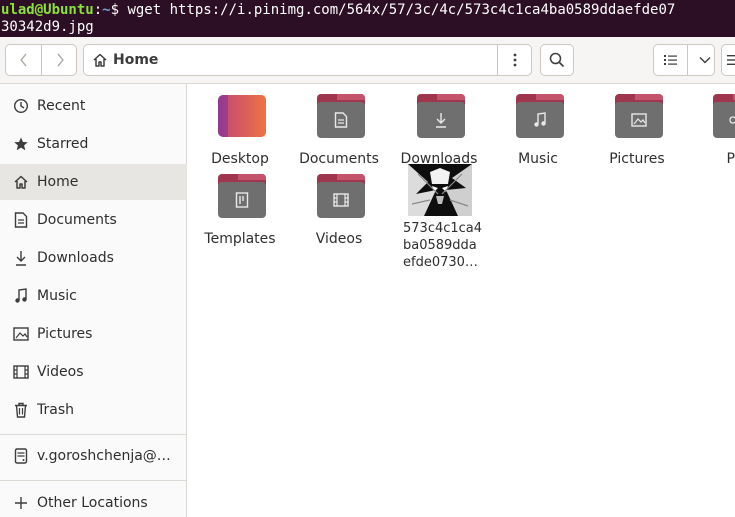 This screenshot has height=517, width=735. I want to click on terminal-command-continued: 30342d9.jpg, so click(47, 27).